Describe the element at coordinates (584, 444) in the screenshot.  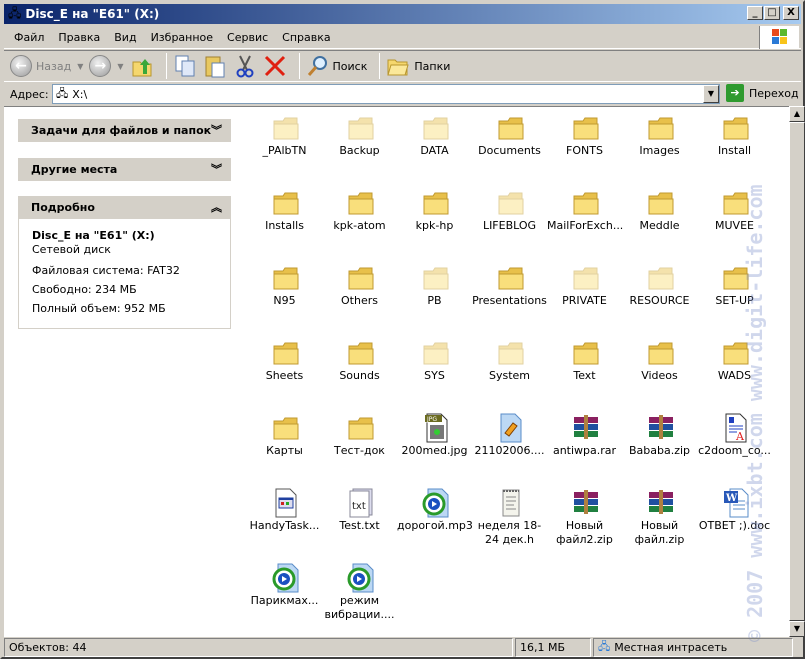
I see `file-item: antiwpa.rar` at that location.